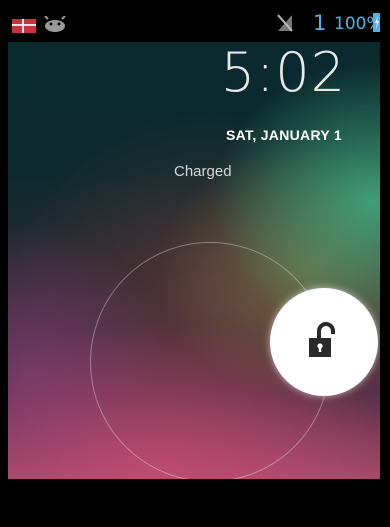 The width and height of the screenshot is (390, 527). I want to click on clock-date: SAT, JANUARY 1, so click(284, 135).